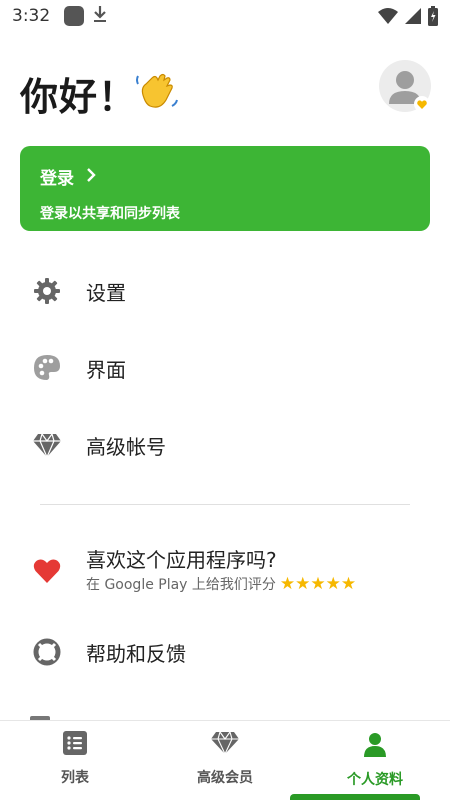 The width and height of the screenshot is (450, 800). I want to click on battery-icon, so click(433, 18).